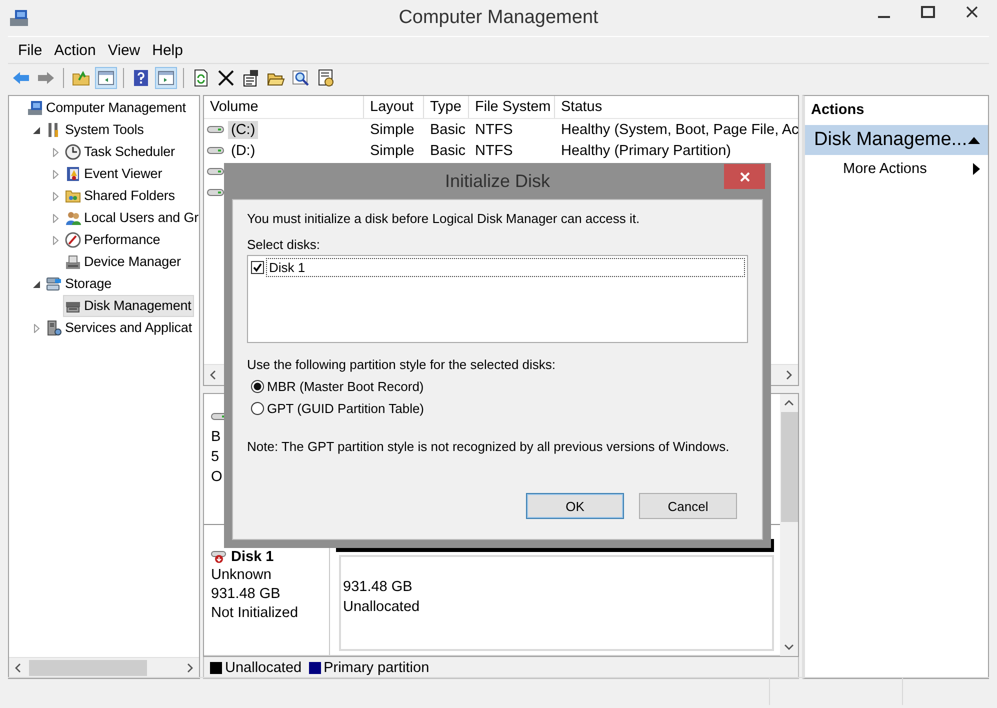  Describe the element at coordinates (512, 107) in the screenshot. I see `column-header: File System` at that location.